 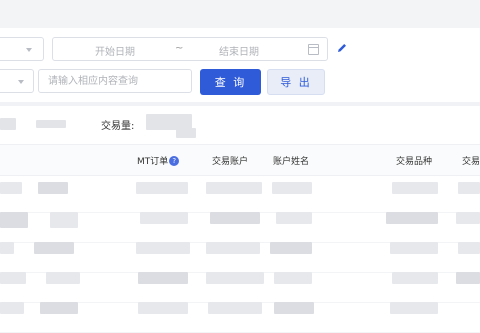 I want to click on column-header-trade-account: 交易账户, so click(x=230, y=160).